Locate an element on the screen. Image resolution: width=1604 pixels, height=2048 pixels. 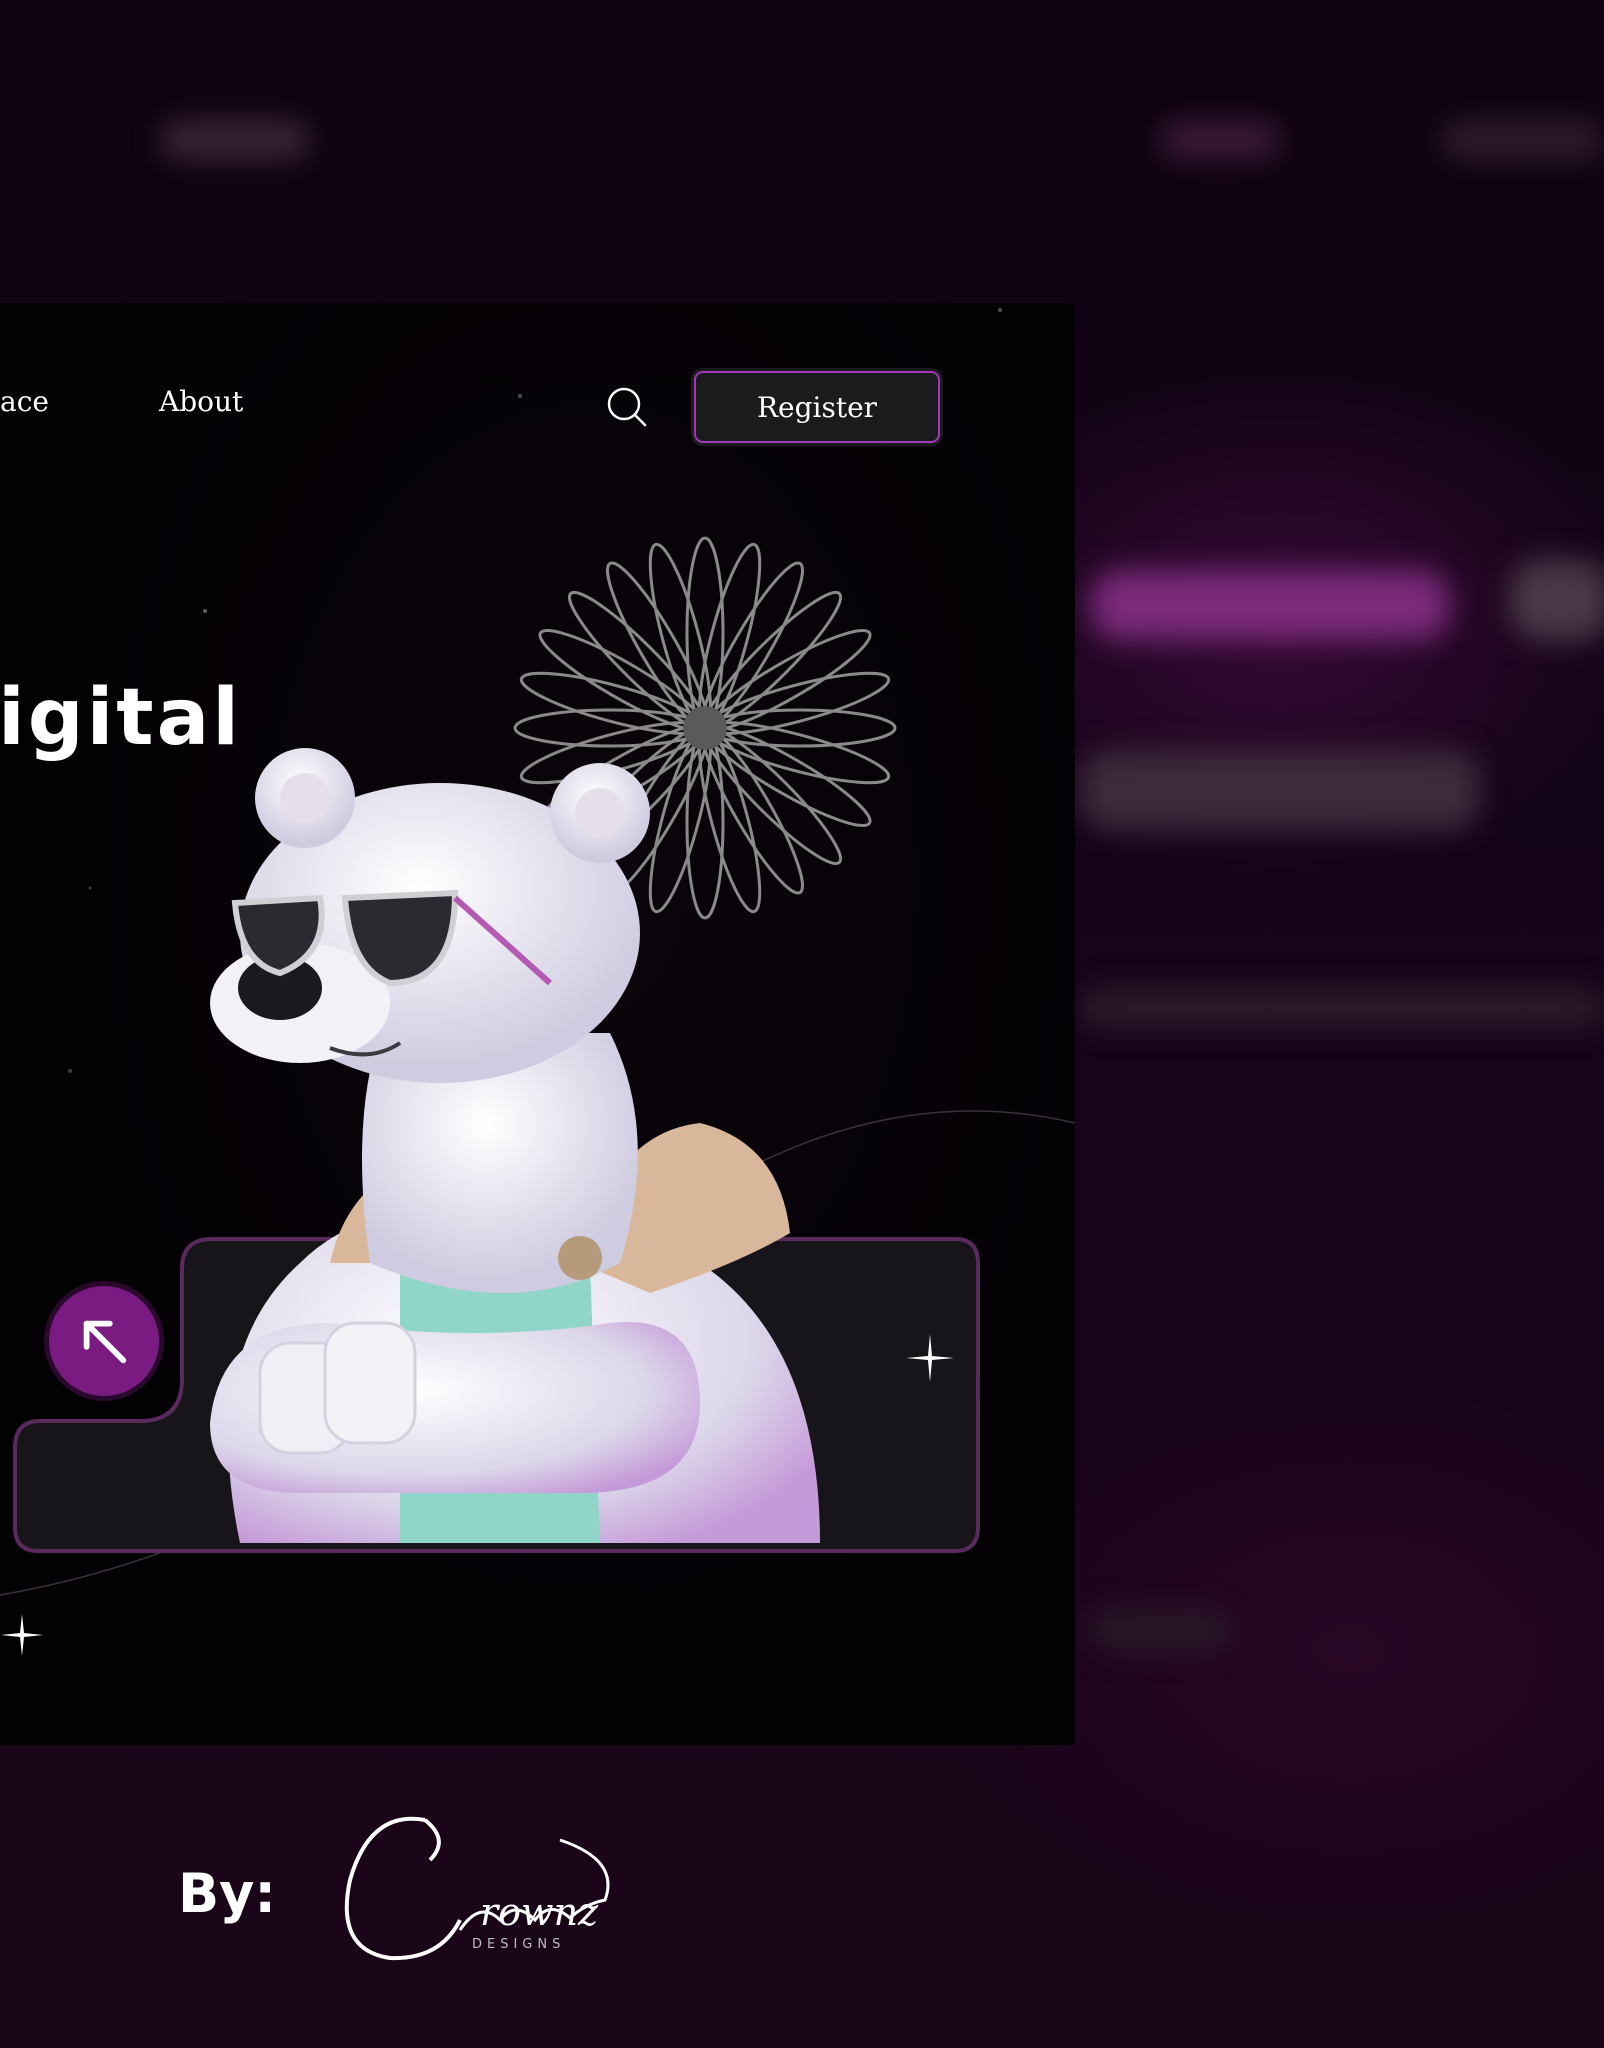
logo-wordmark: rownz is located at coordinates (539, 1912).